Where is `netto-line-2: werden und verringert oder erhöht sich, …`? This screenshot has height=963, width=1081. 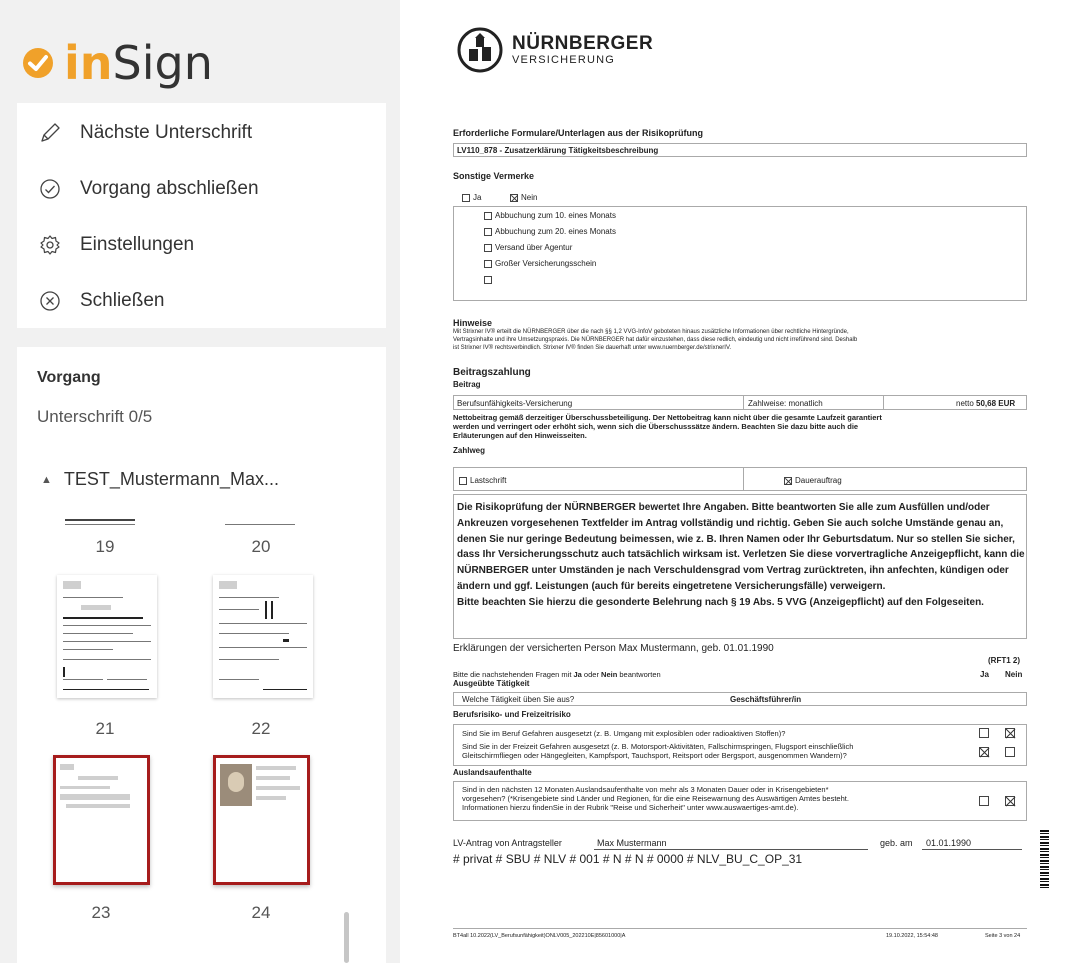 netto-line-2: werden und verringert oder erhöht sich, … is located at coordinates (656, 426).